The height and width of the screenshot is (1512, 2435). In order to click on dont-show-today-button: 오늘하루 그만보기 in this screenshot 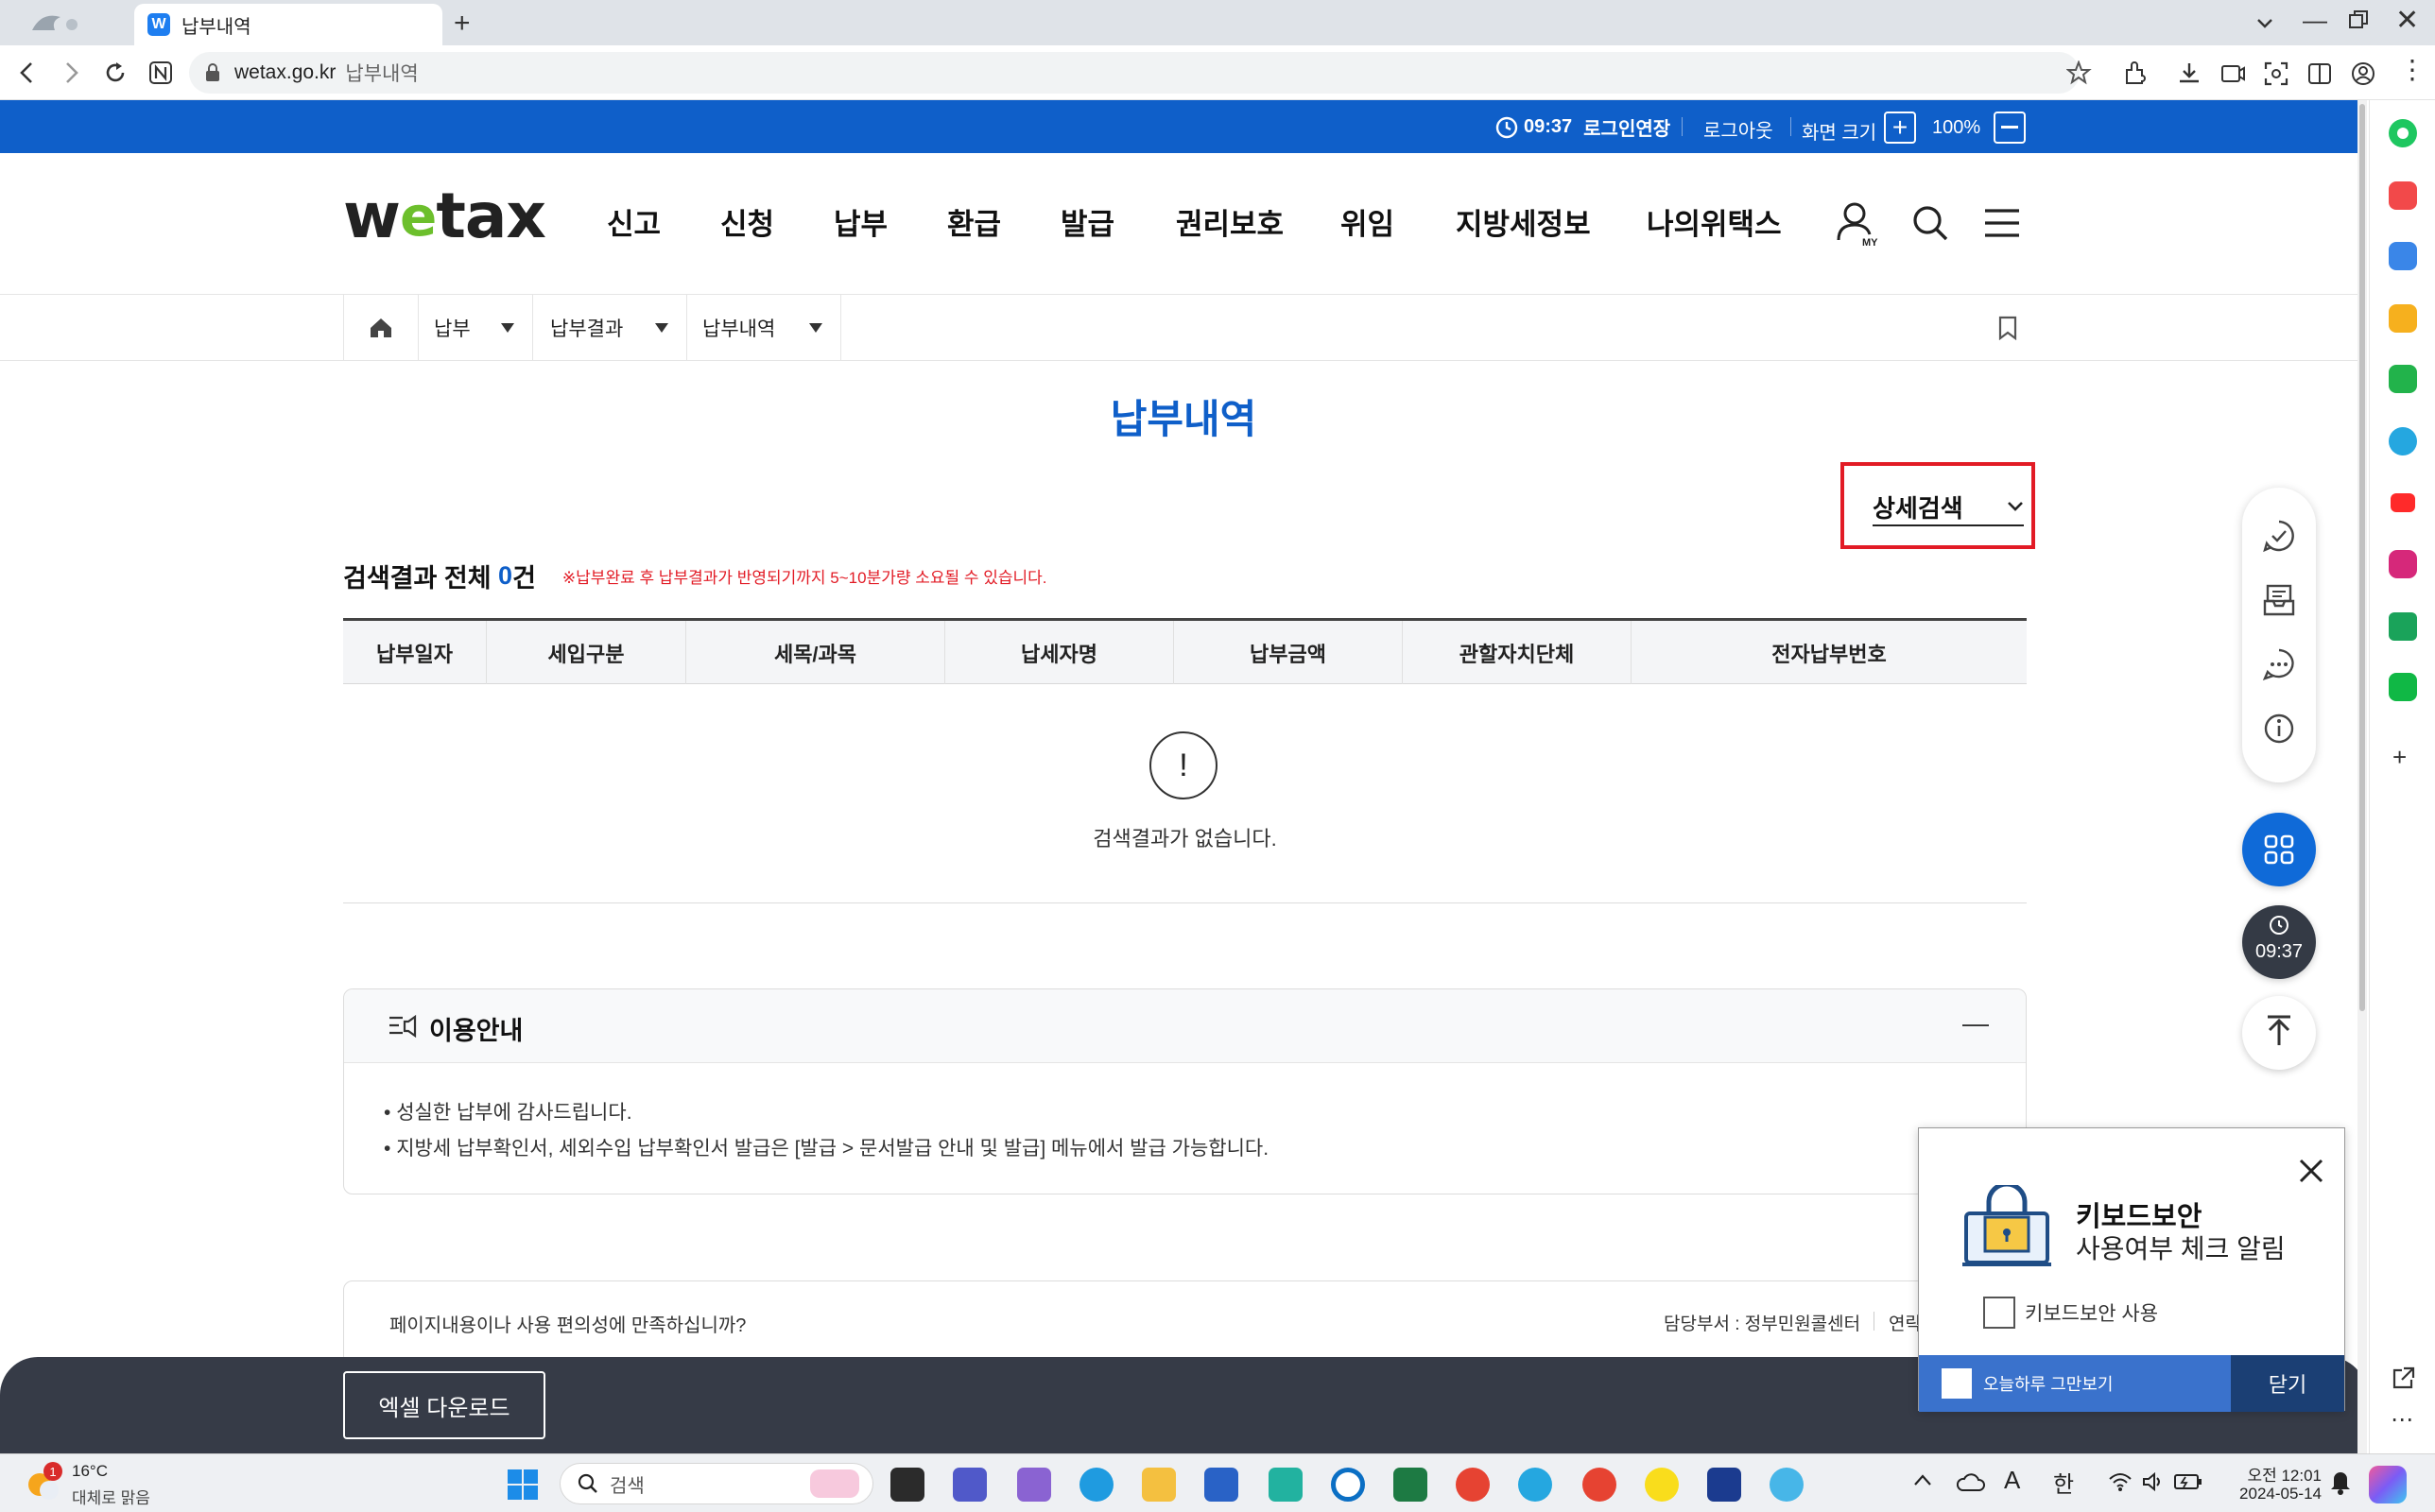, I will do `click(2075, 1383)`.